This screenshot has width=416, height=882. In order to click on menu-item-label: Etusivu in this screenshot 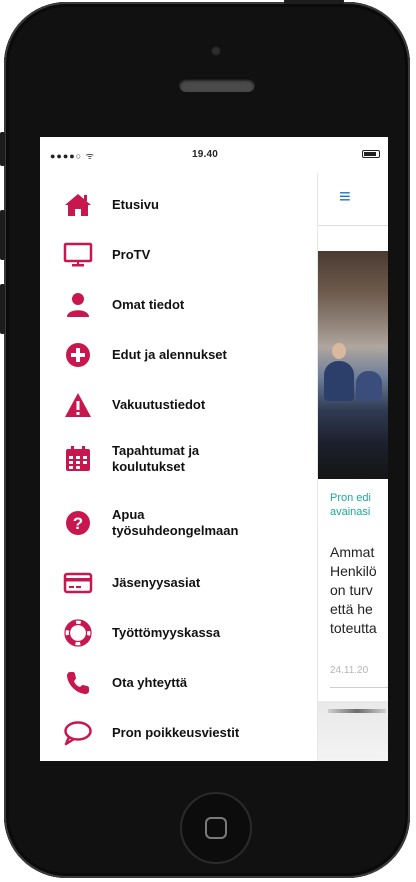, I will do `click(135, 204)`.